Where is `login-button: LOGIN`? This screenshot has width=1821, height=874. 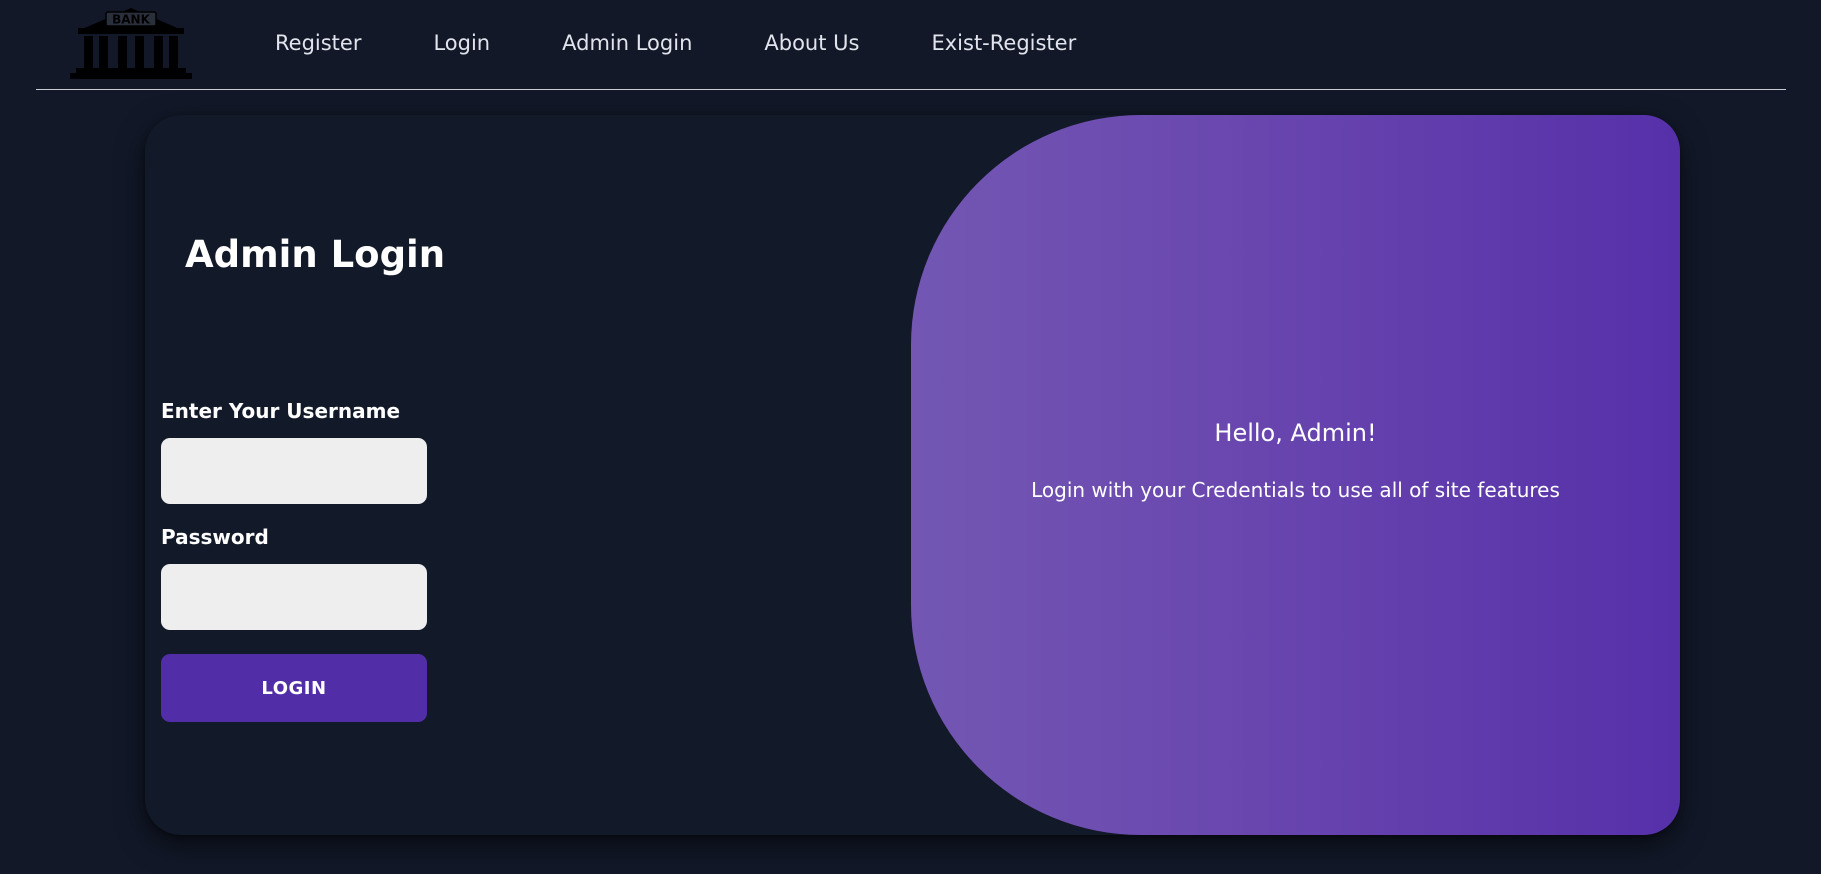
login-button: LOGIN is located at coordinates (294, 688).